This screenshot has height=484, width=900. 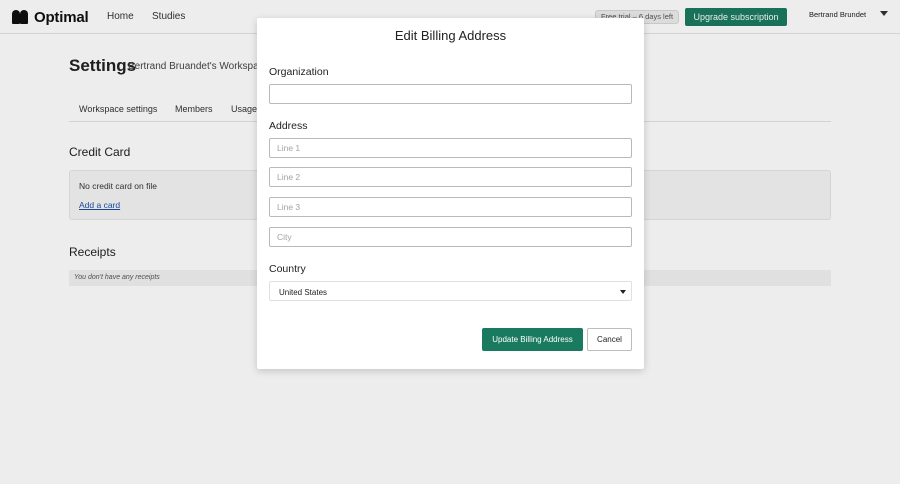 I want to click on address-line1-input, so click(x=450, y=148).